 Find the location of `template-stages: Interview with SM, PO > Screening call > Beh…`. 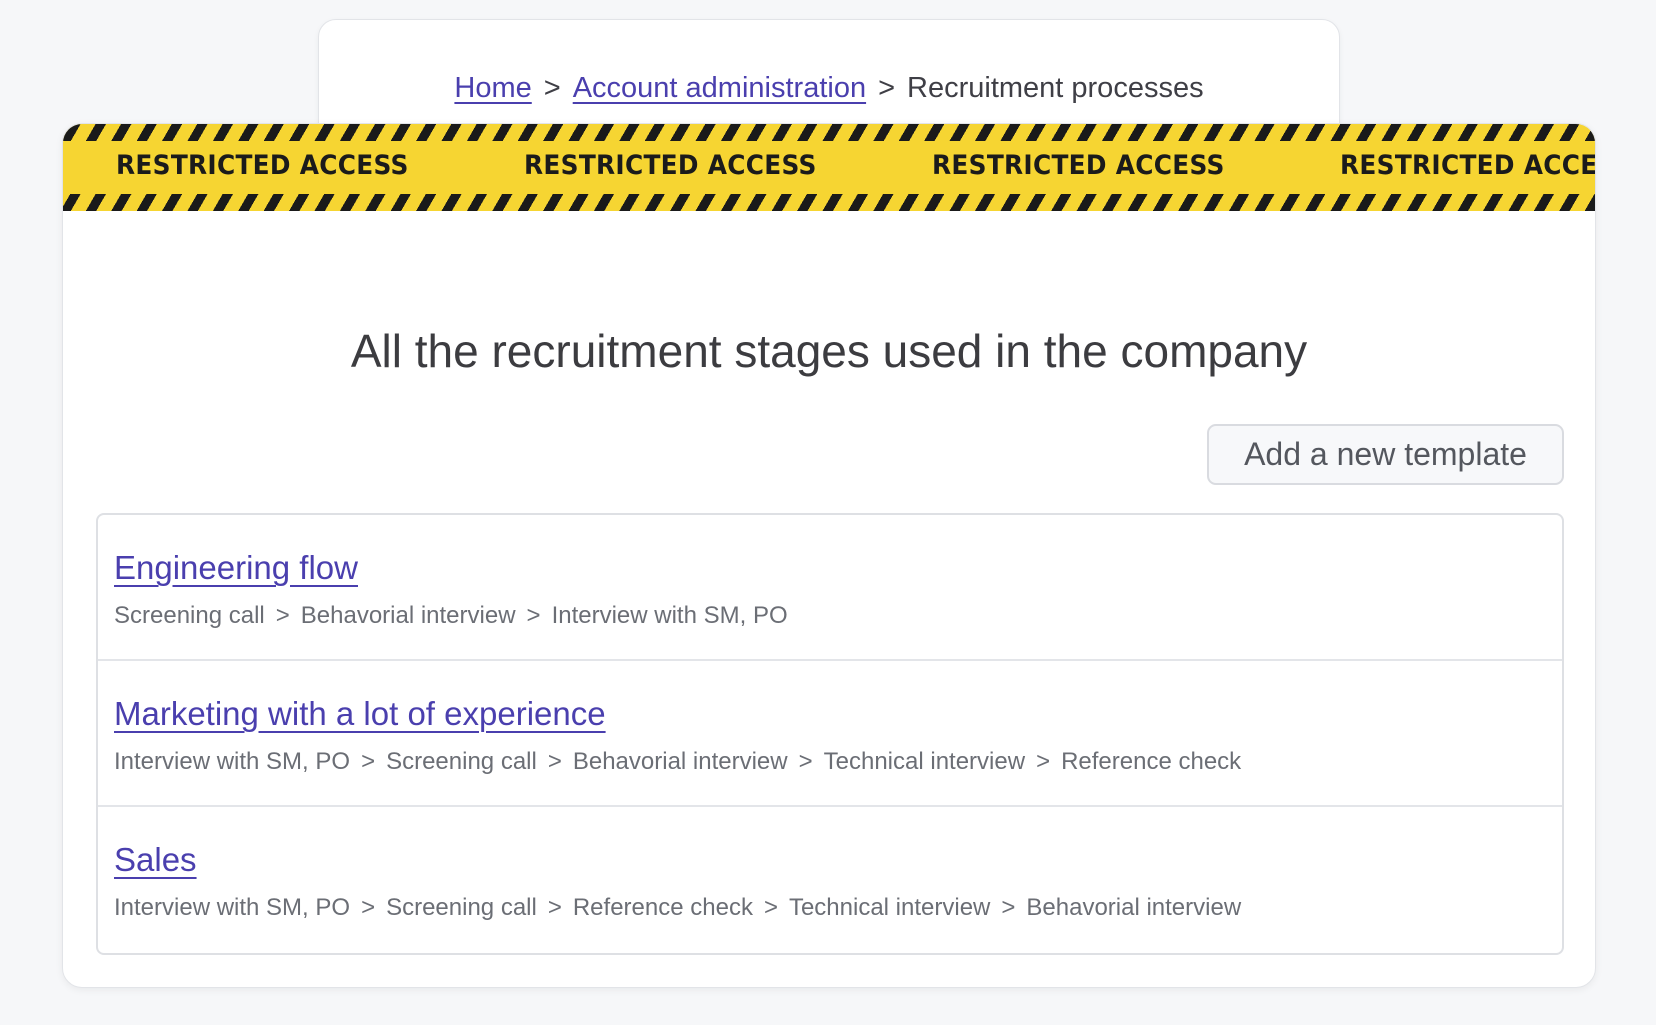

template-stages: Interview with SM, PO > Screening call > Beh… is located at coordinates (677, 762).